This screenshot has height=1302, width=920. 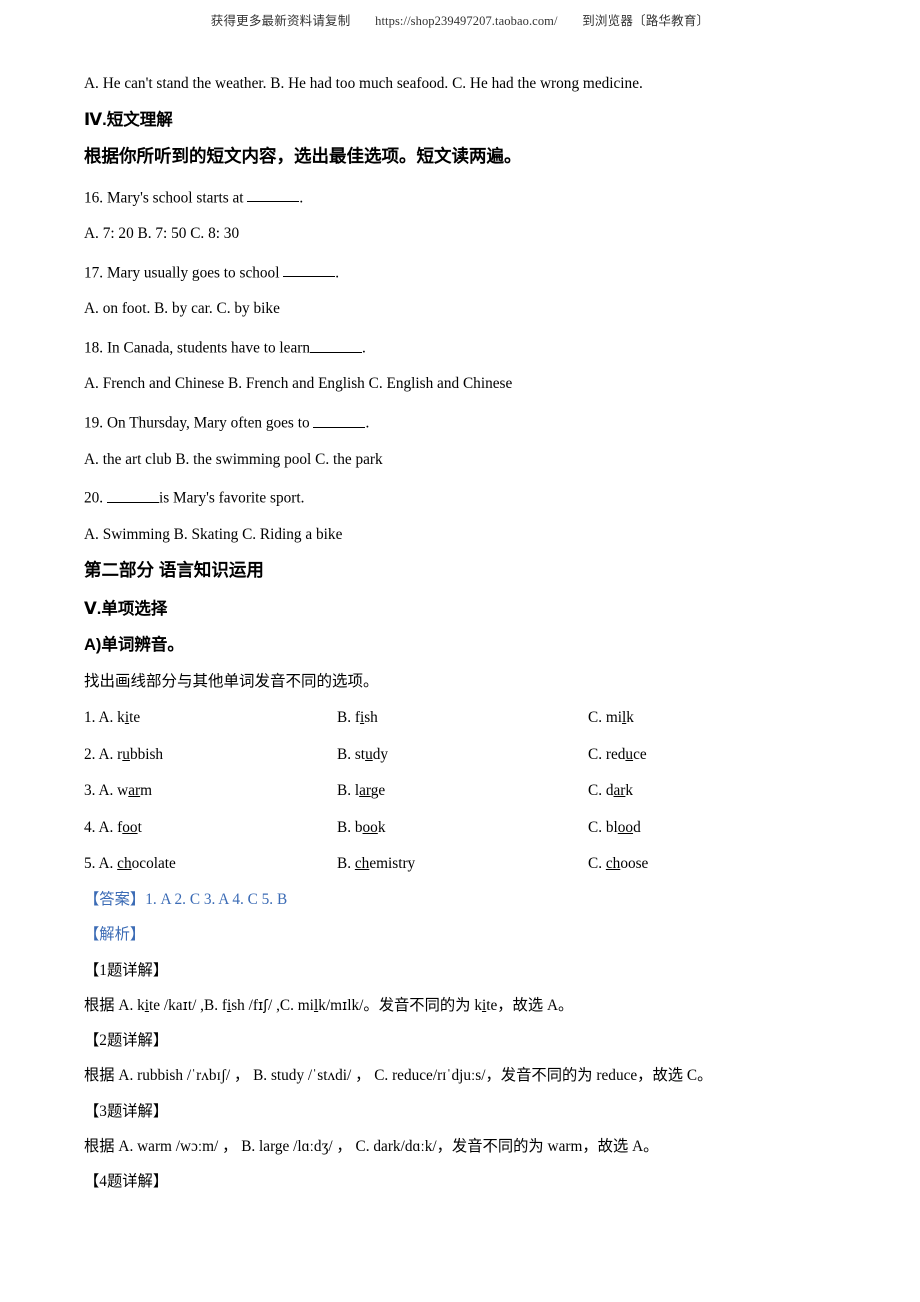 I want to click on exp-prefix: 根据 A. k, so click(x=114, y=1005).